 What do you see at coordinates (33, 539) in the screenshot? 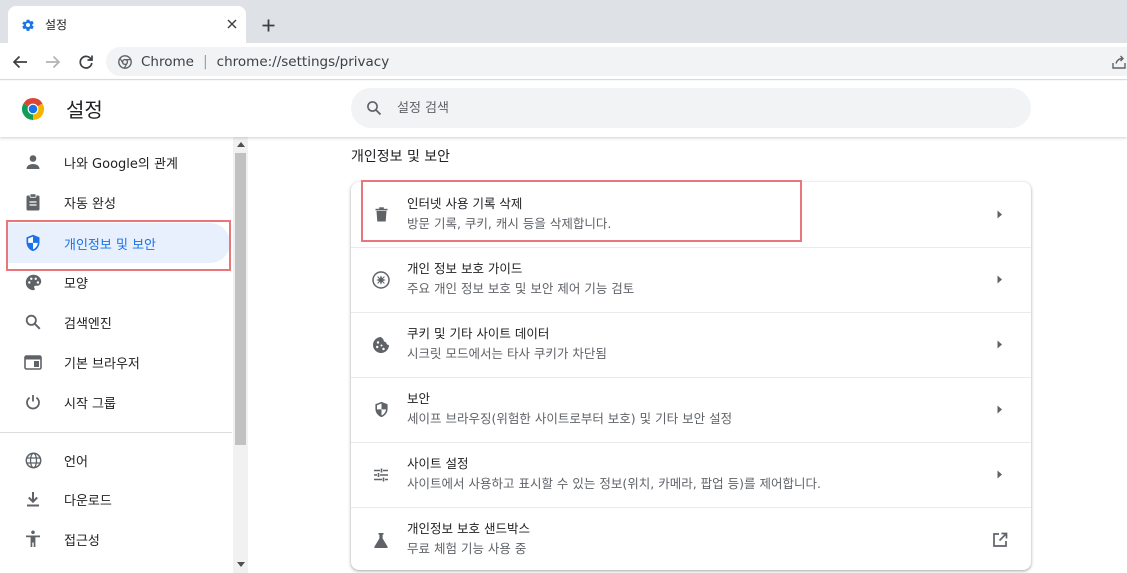
I see `accessibility-icon` at bounding box center [33, 539].